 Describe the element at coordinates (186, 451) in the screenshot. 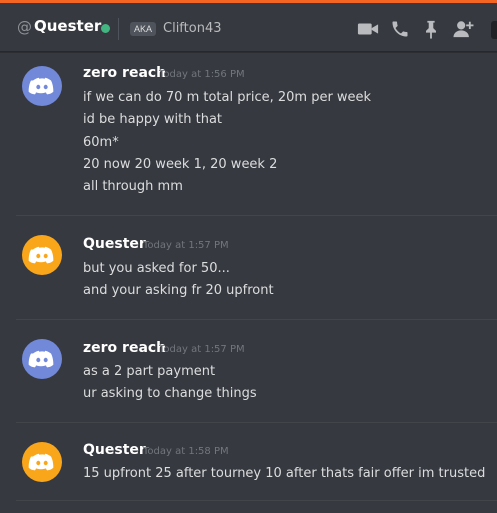

I see `message-timestamp: Today at 1:58 PM` at that location.